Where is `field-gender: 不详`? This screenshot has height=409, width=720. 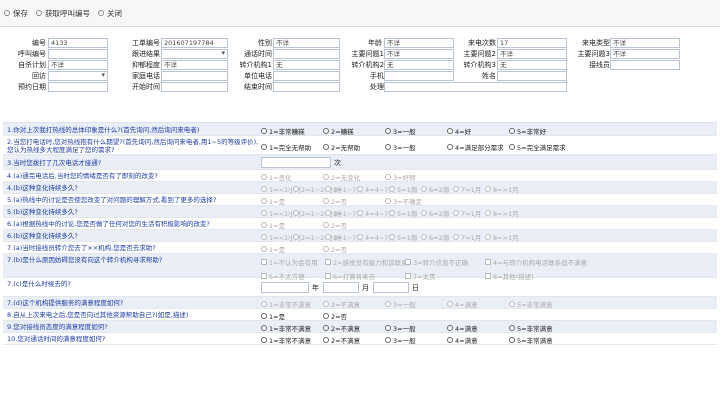 field-gender: 不详 is located at coordinates (306, 43).